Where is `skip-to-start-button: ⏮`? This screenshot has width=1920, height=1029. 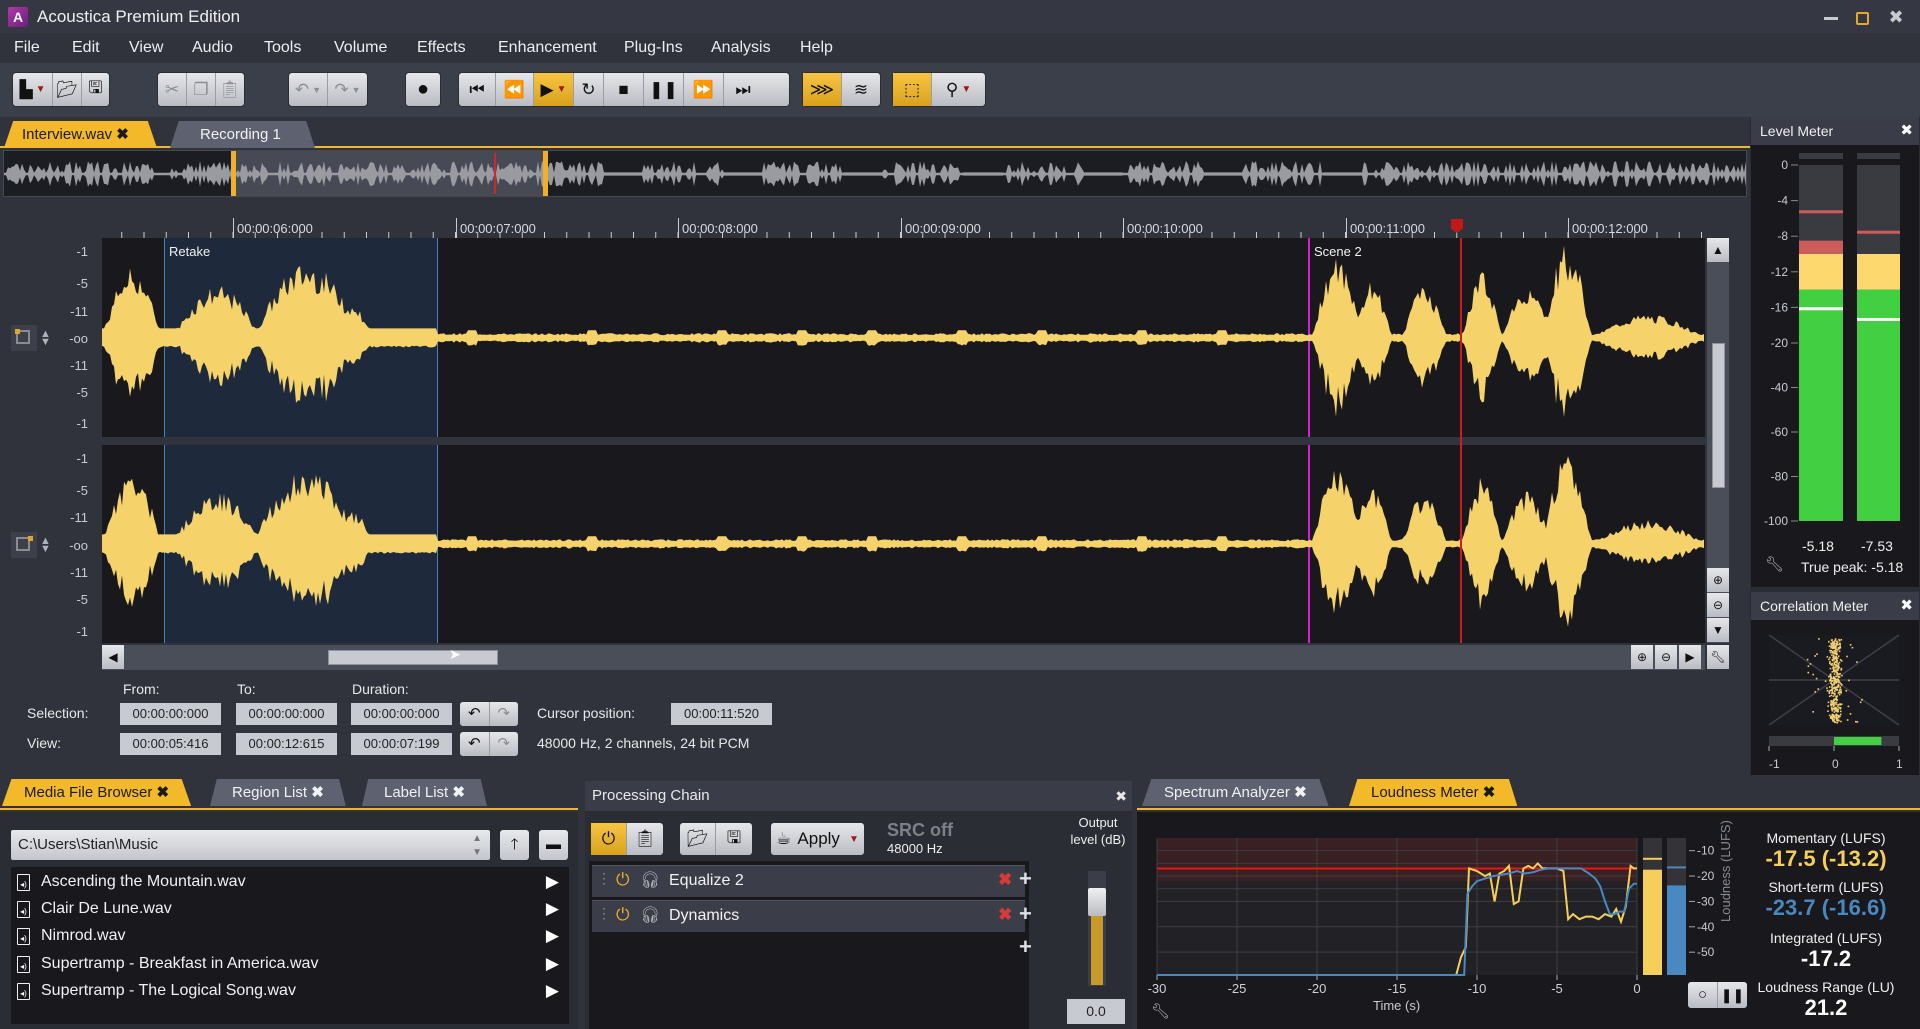 skip-to-start-button: ⏮ is located at coordinates (477, 89).